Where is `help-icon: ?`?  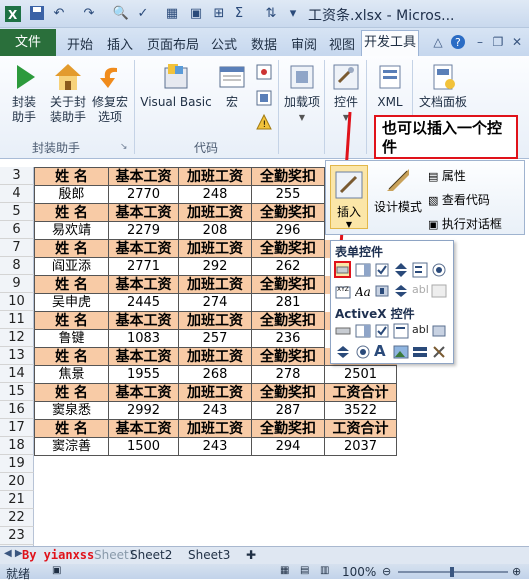 help-icon: ? is located at coordinates (458, 42).